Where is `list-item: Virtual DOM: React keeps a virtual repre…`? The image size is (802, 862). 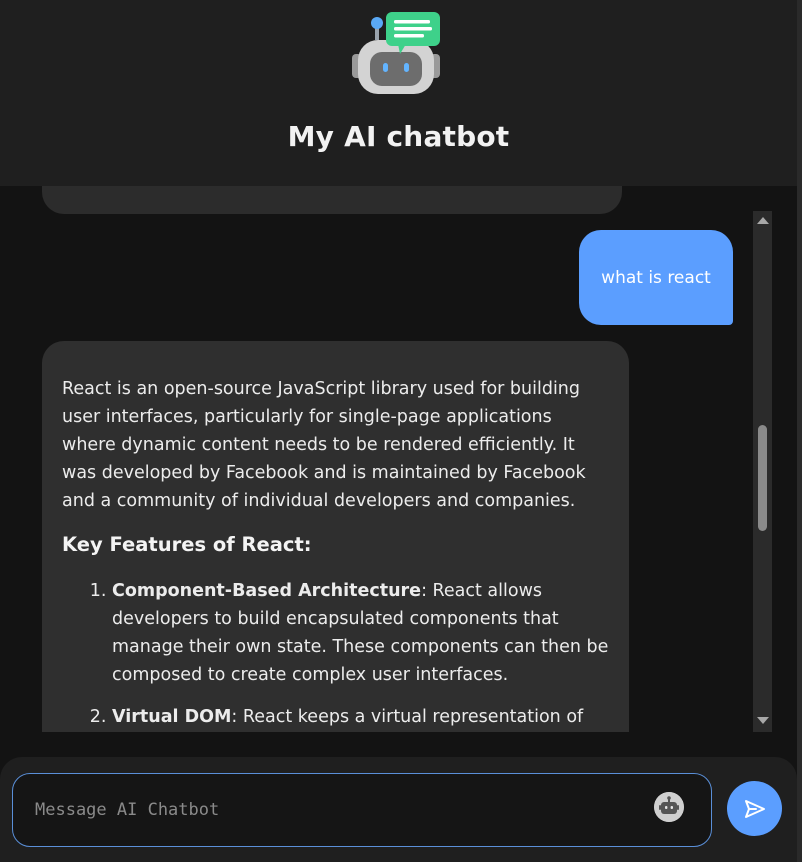 list-item: Virtual DOM: React keeps a virtual repre… is located at coordinates (360, 717).